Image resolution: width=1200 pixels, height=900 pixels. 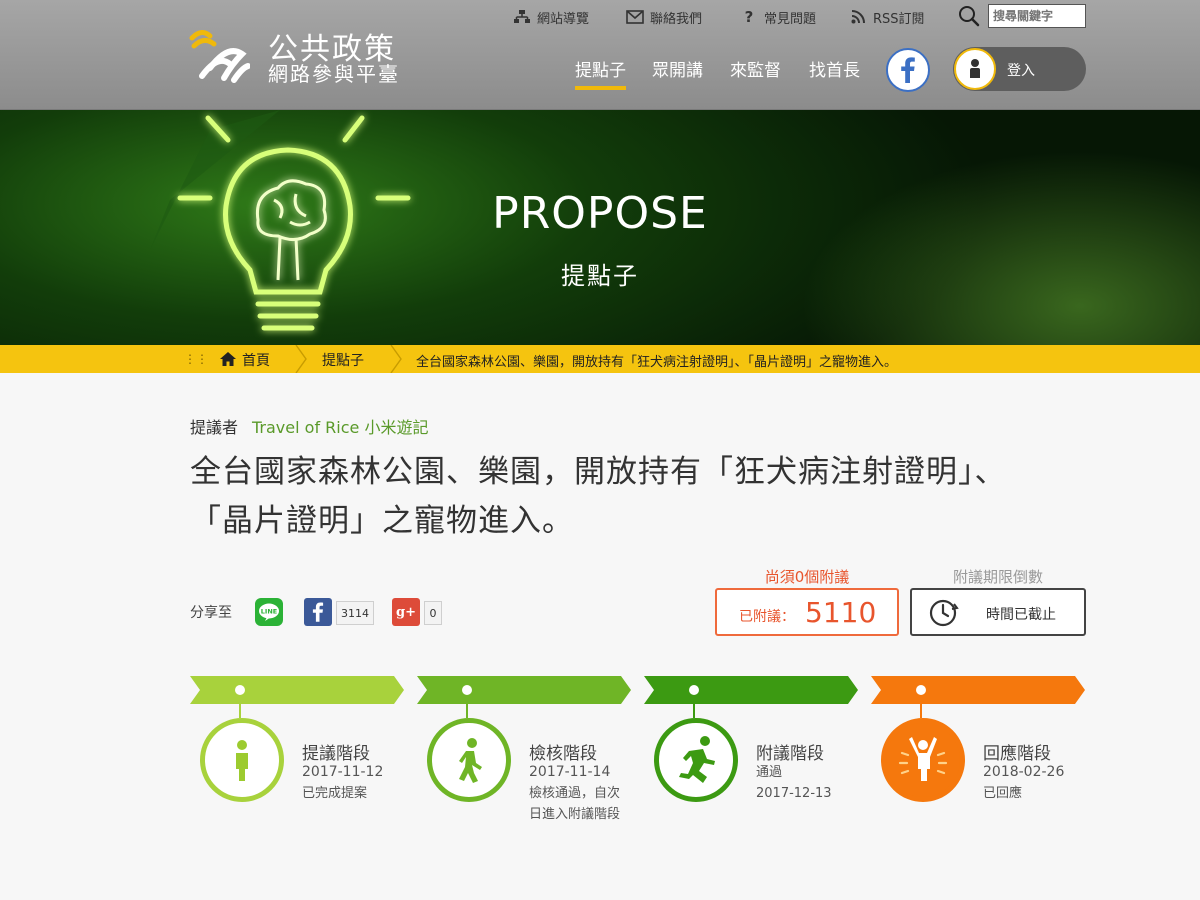 I want to click on stage-status: 日進入附議階段, so click(x=575, y=814).